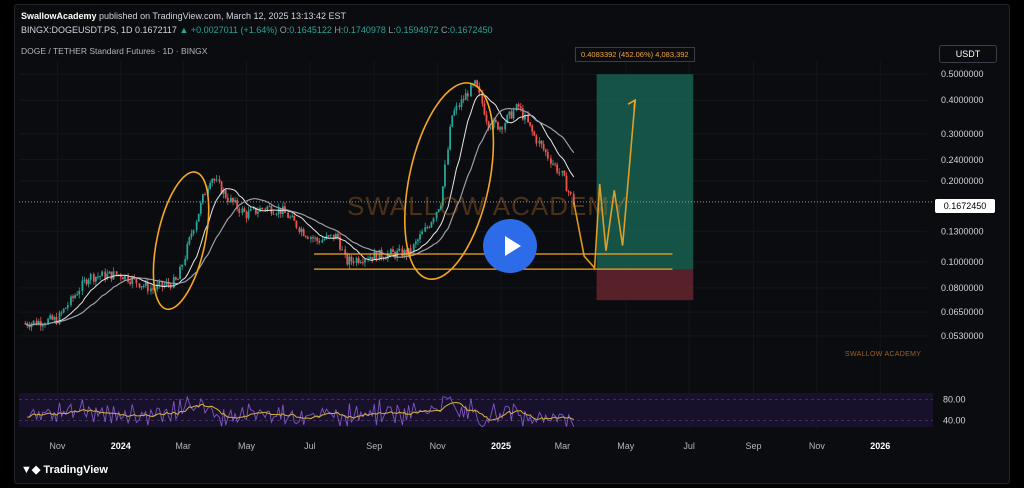 The image size is (1024, 488). What do you see at coordinates (247, 446) in the screenshot?
I see `x-tick-label: May` at bounding box center [247, 446].